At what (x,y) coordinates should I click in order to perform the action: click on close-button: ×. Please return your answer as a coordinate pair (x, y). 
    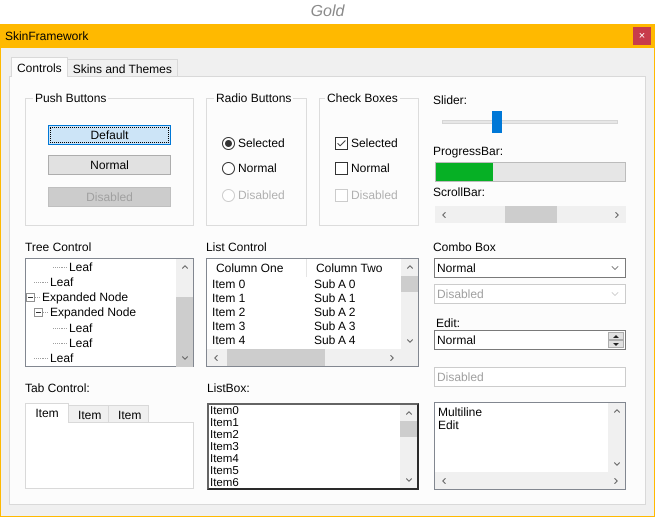
    Looking at the image, I should click on (642, 36).